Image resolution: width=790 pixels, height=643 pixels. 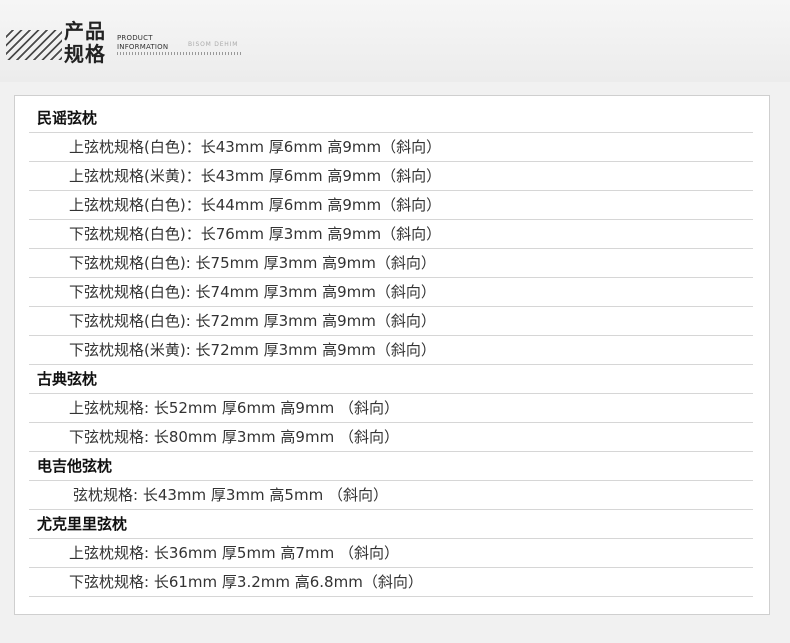 I want to click on stripe-decoration, so click(x=34, y=45).